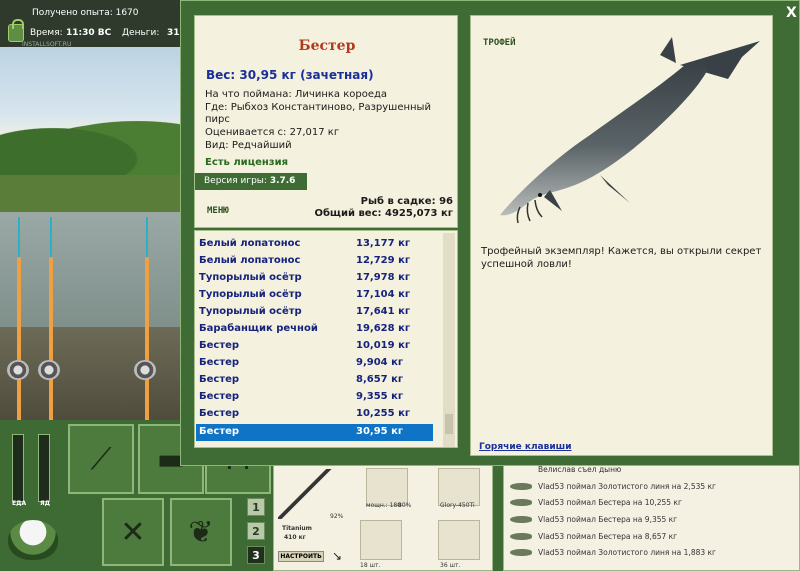  I want to click on slot-2-button: 2, so click(256, 531).